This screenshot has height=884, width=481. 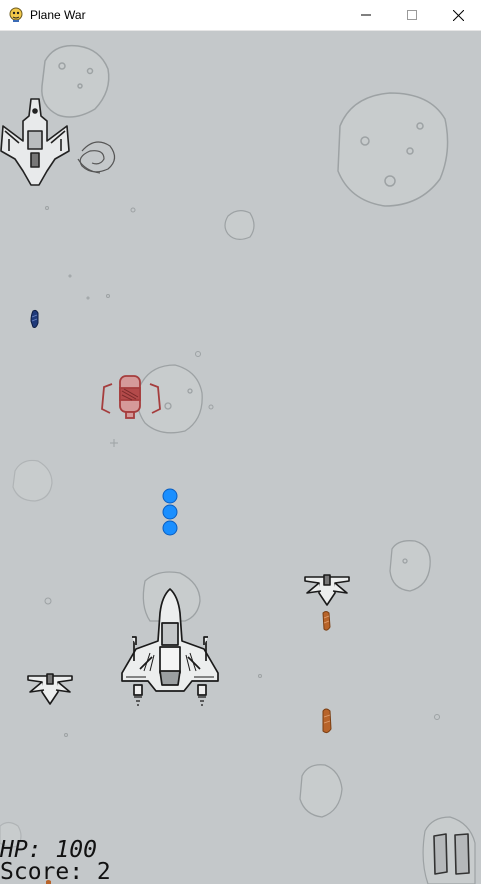 I want to click on minimize-button, so click(x=366, y=15).